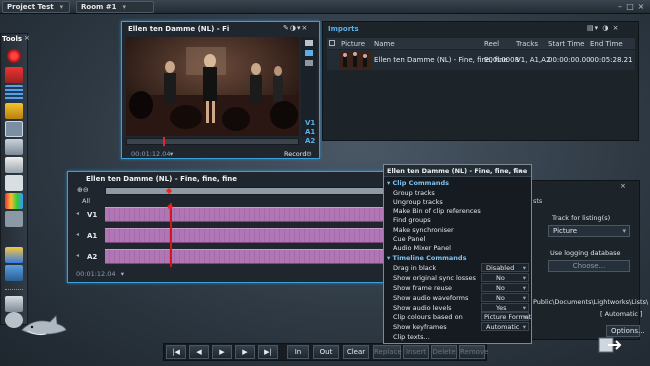 The width and height of the screenshot is (650, 366). I want to click on setting-keyframes-value: Automatic, so click(503, 327).